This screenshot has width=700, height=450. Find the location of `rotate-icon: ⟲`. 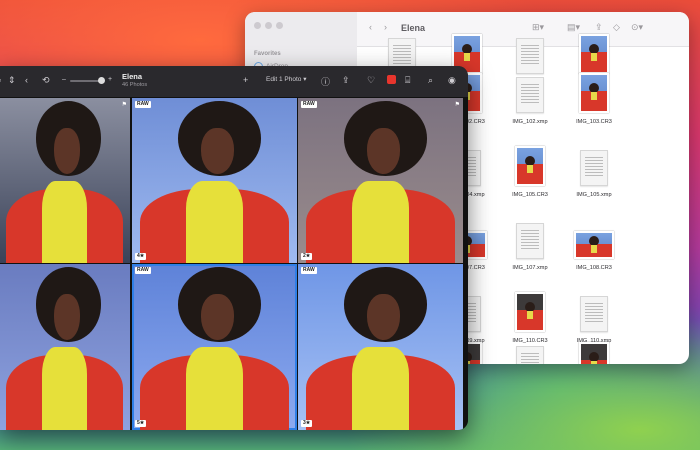

rotate-icon: ⟲ is located at coordinates (46, 80).